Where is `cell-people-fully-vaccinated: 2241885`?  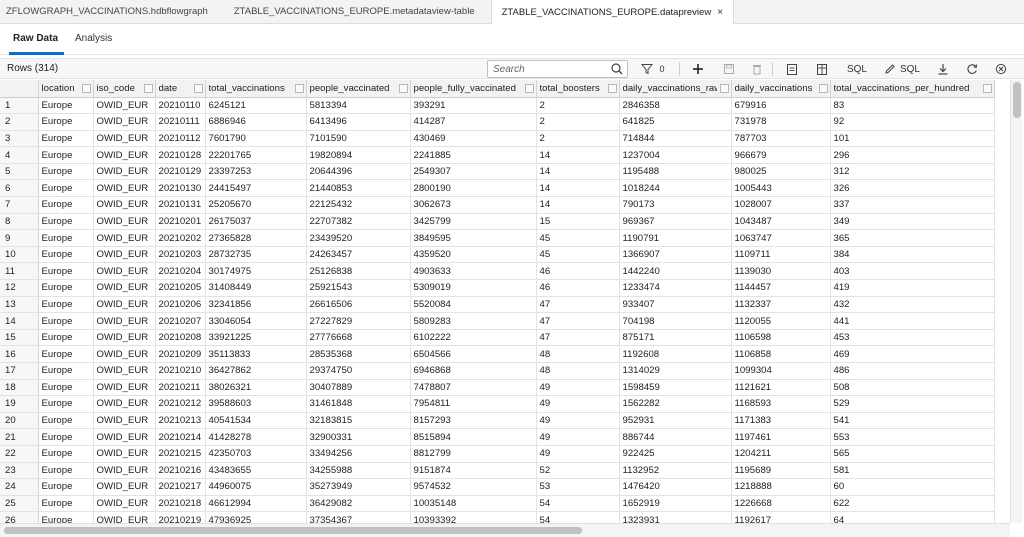
cell-people-fully-vaccinated: 2241885 is located at coordinates (473, 155).